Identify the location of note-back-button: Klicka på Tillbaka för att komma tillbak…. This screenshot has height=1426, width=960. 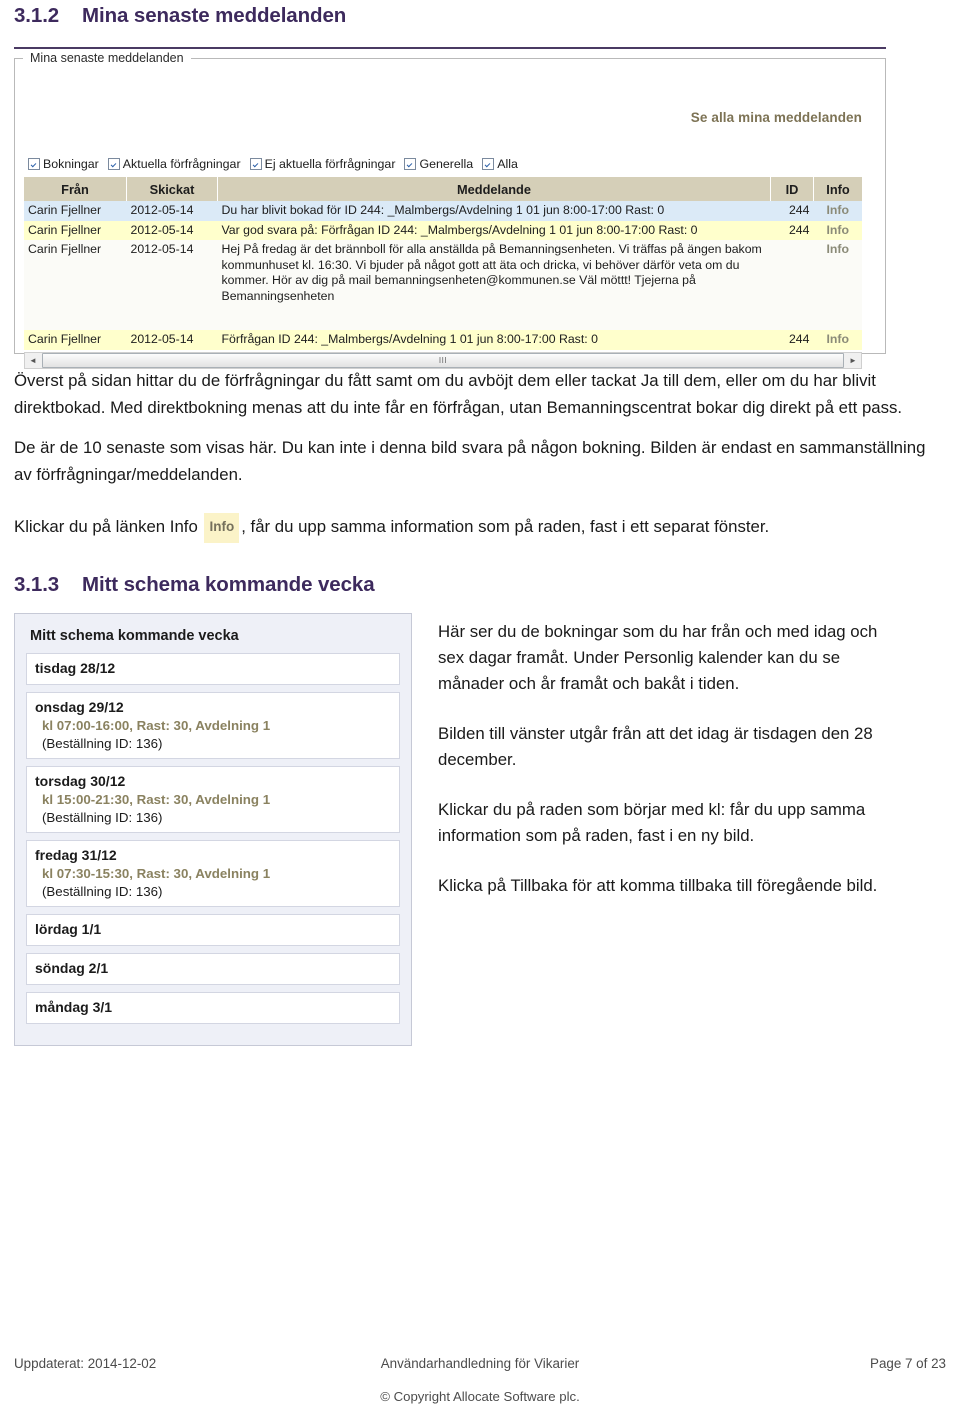
(658, 885).